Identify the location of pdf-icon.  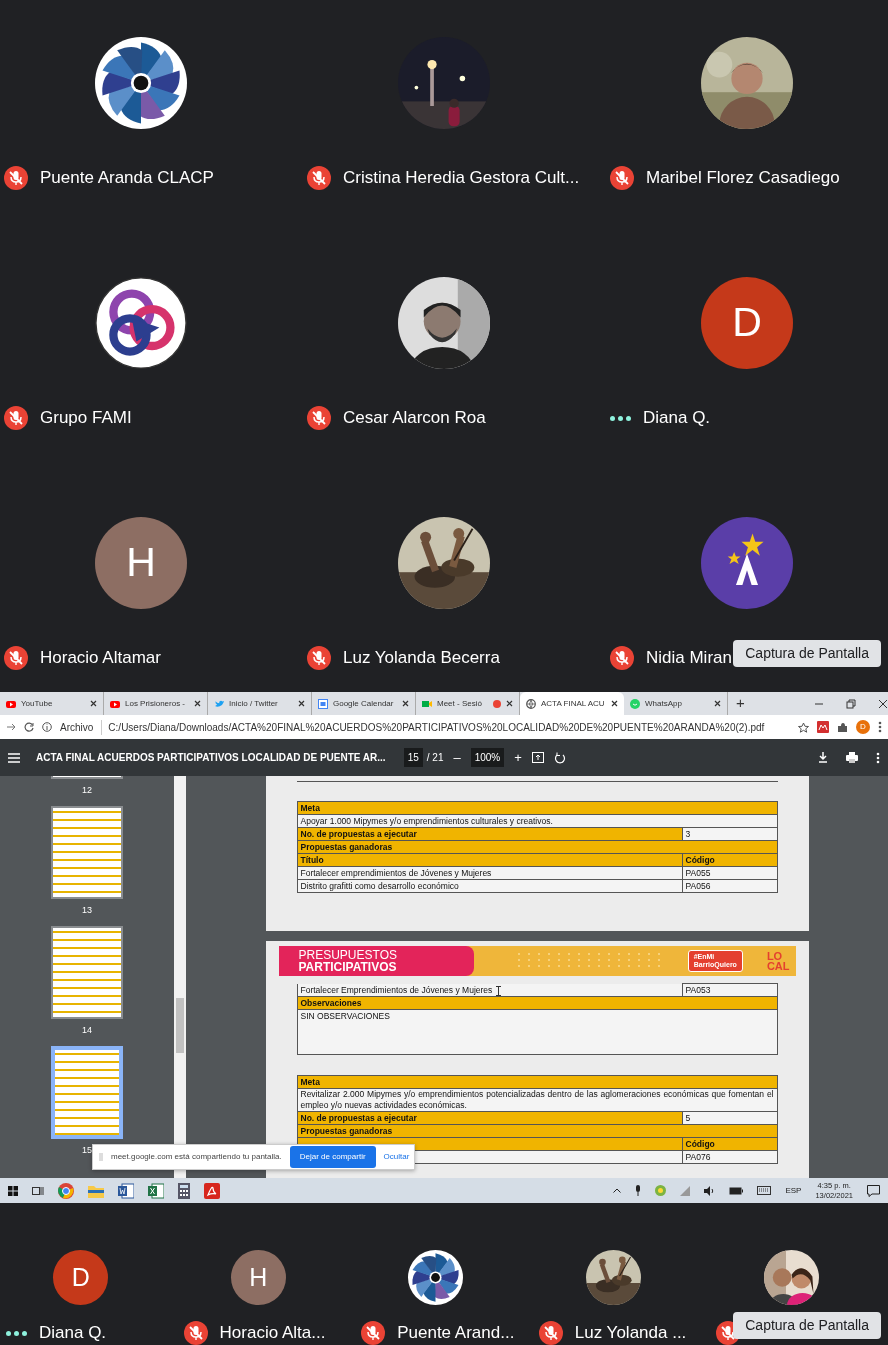
(212, 1190).